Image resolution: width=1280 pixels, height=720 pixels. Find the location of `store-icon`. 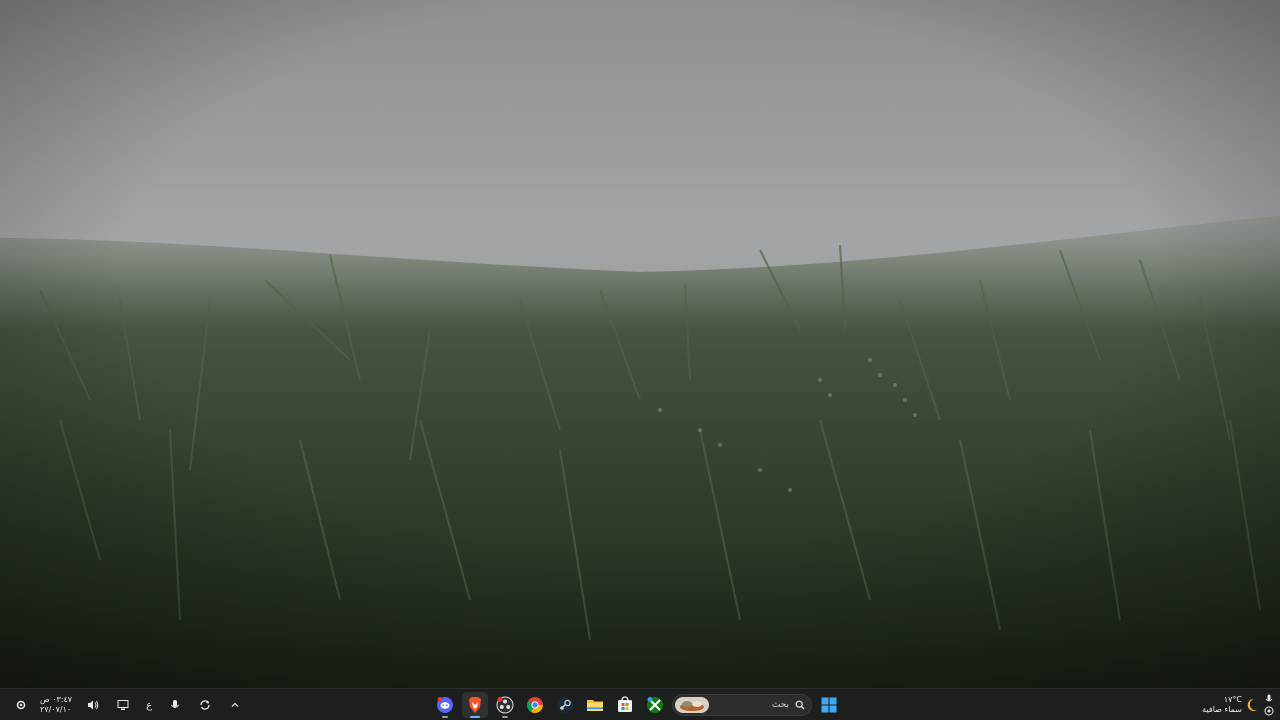

store-icon is located at coordinates (625, 704).